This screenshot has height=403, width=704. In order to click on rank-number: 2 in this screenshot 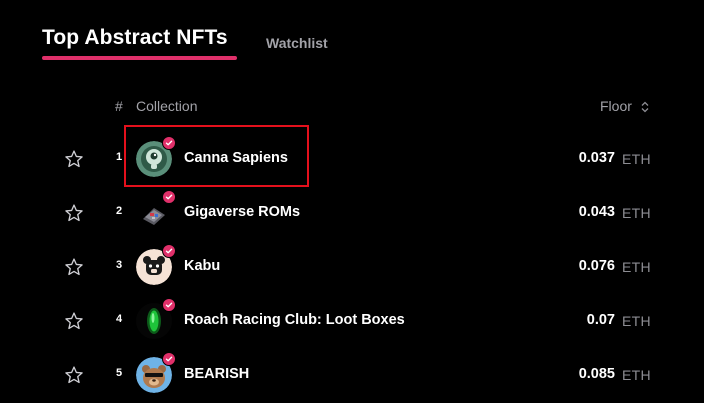, I will do `click(119, 211)`.